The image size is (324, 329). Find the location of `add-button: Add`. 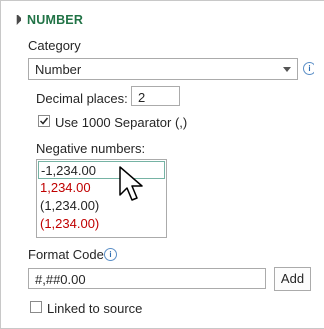

add-button: Add is located at coordinates (292, 279).